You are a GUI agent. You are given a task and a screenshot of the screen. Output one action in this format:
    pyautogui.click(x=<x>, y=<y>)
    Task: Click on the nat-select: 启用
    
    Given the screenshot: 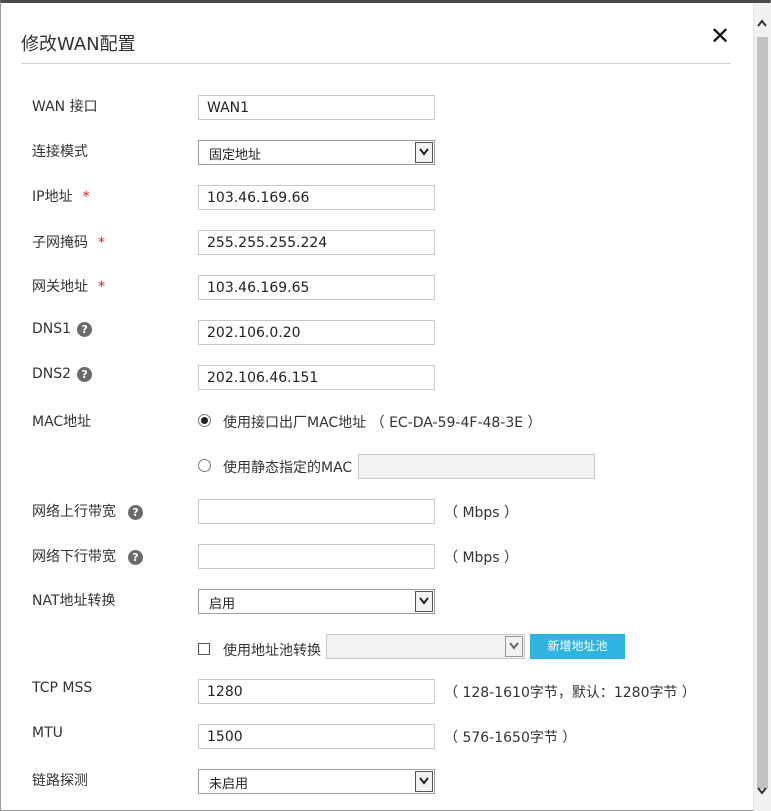 What is the action you would take?
    pyautogui.click(x=316, y=601)
    